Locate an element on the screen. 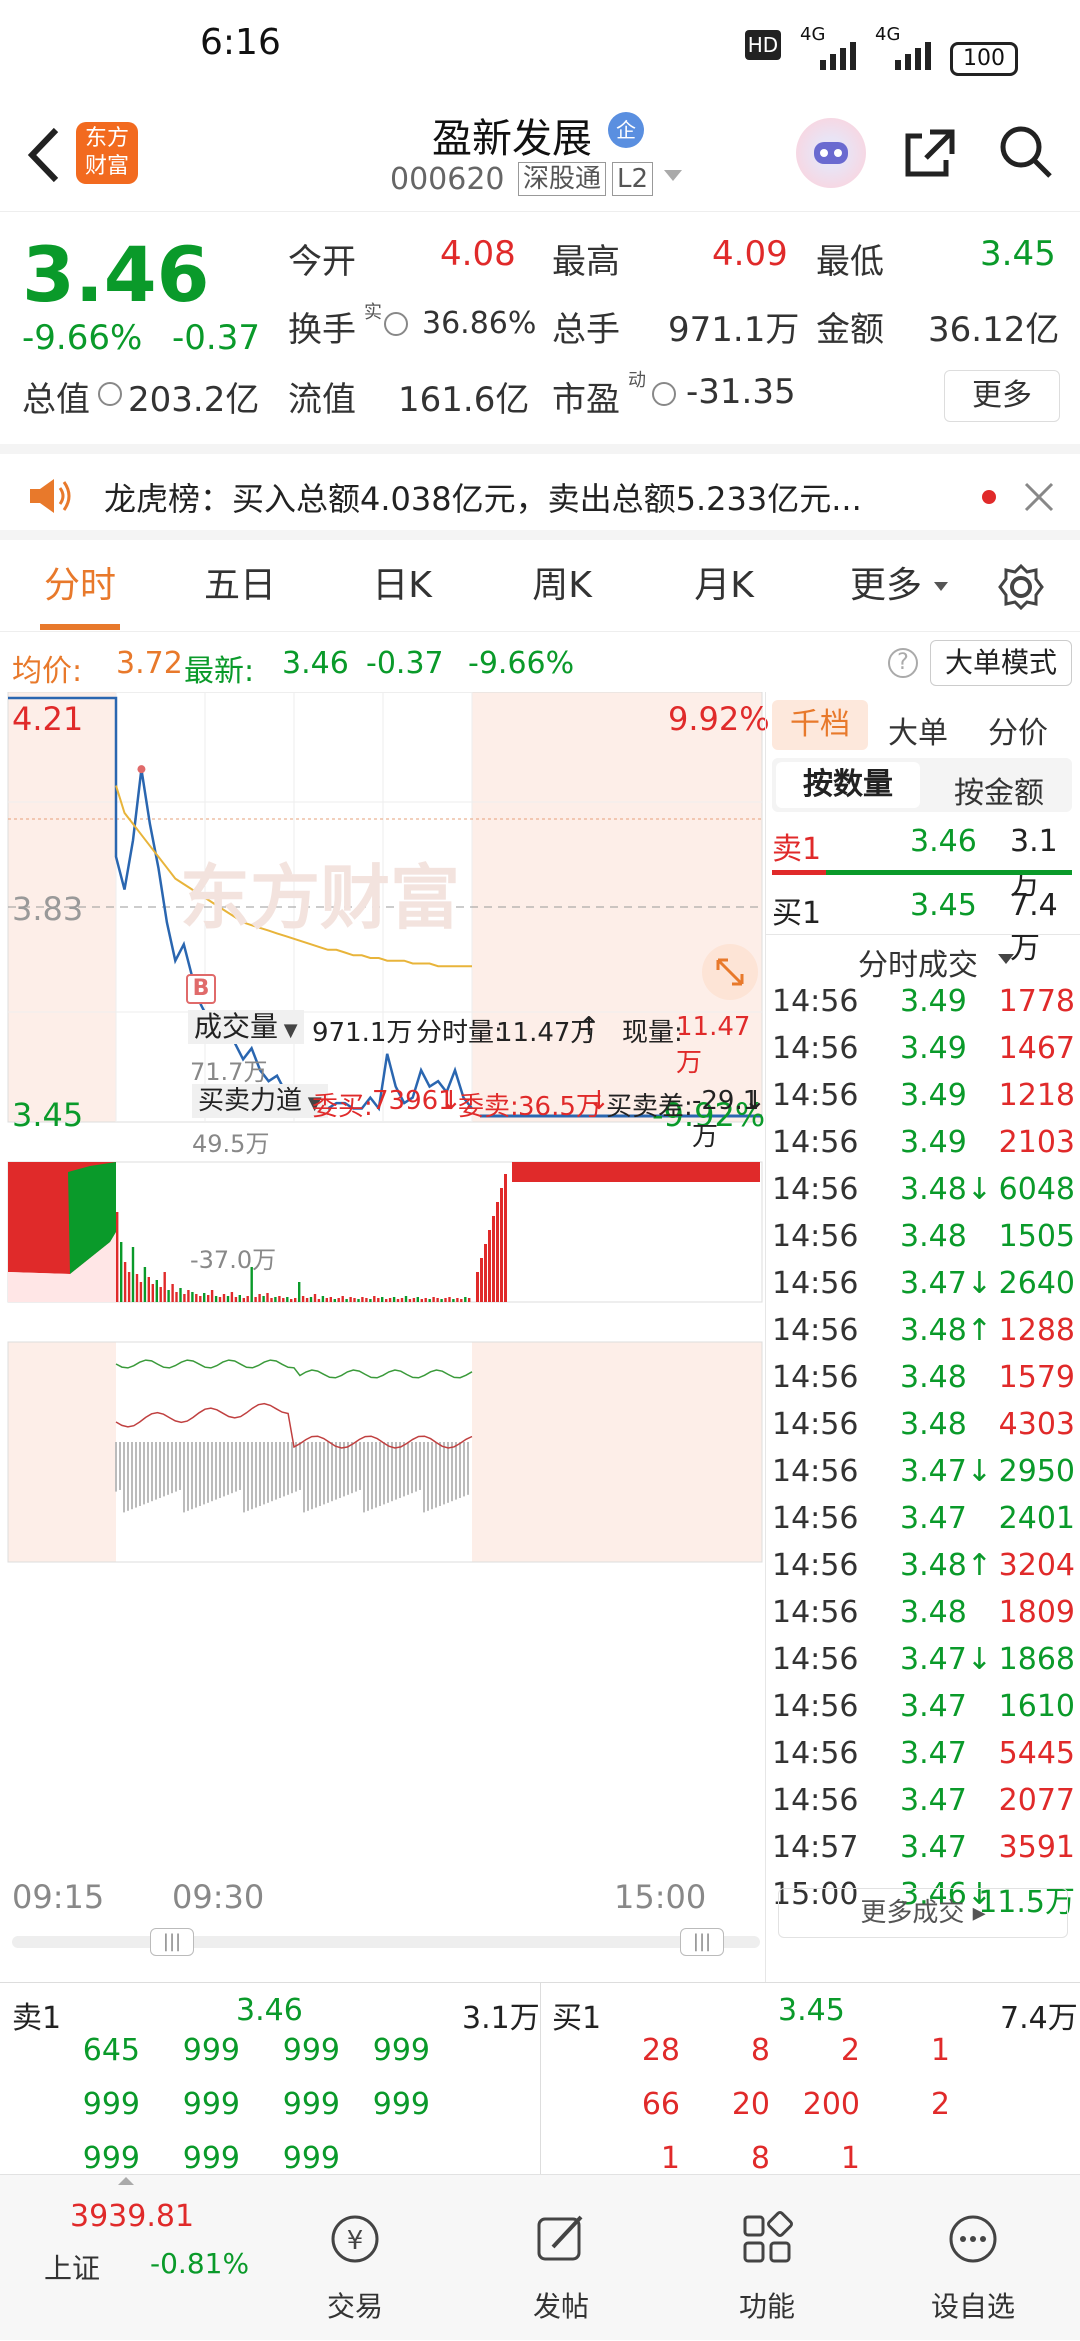  trade-volume: 1868 is located at coordinates (1036, 1659).